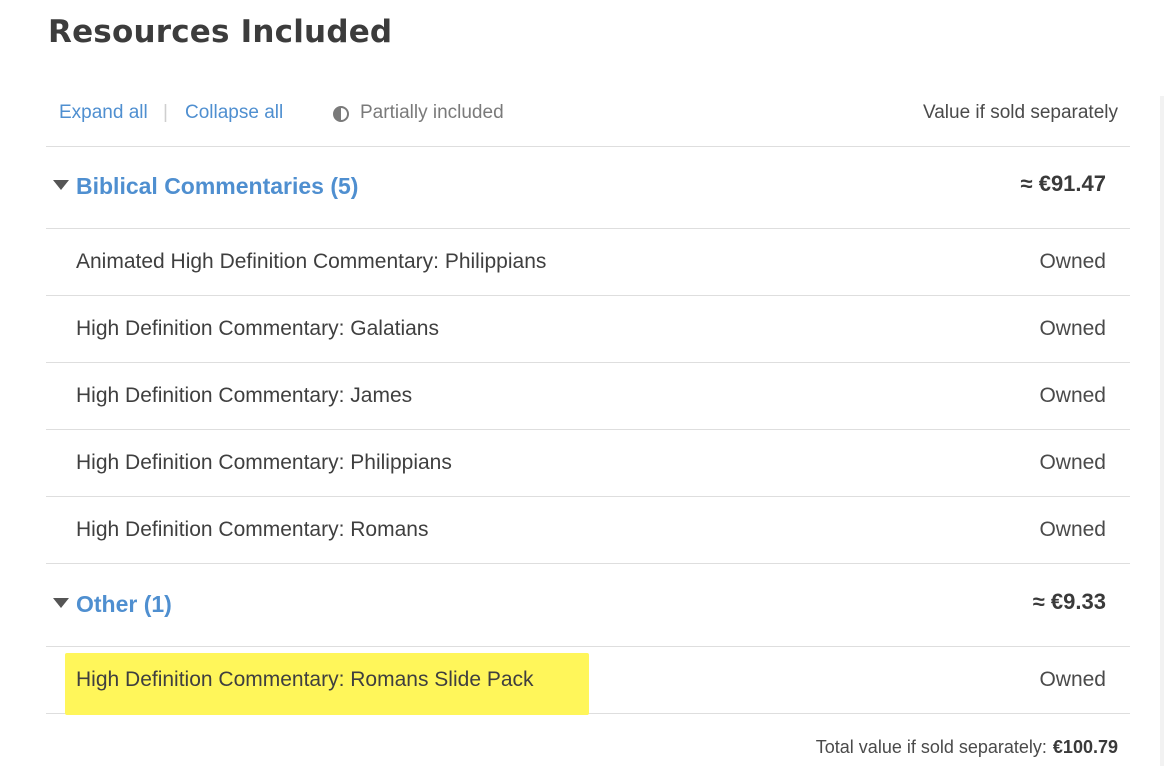 Image resolution: width=1164 pixels, height=766 pixels. Describe the element at coordinates (588, 606) in the screenshot. I see `group-header-other: Other (1) ≈ €9.33` at that location.